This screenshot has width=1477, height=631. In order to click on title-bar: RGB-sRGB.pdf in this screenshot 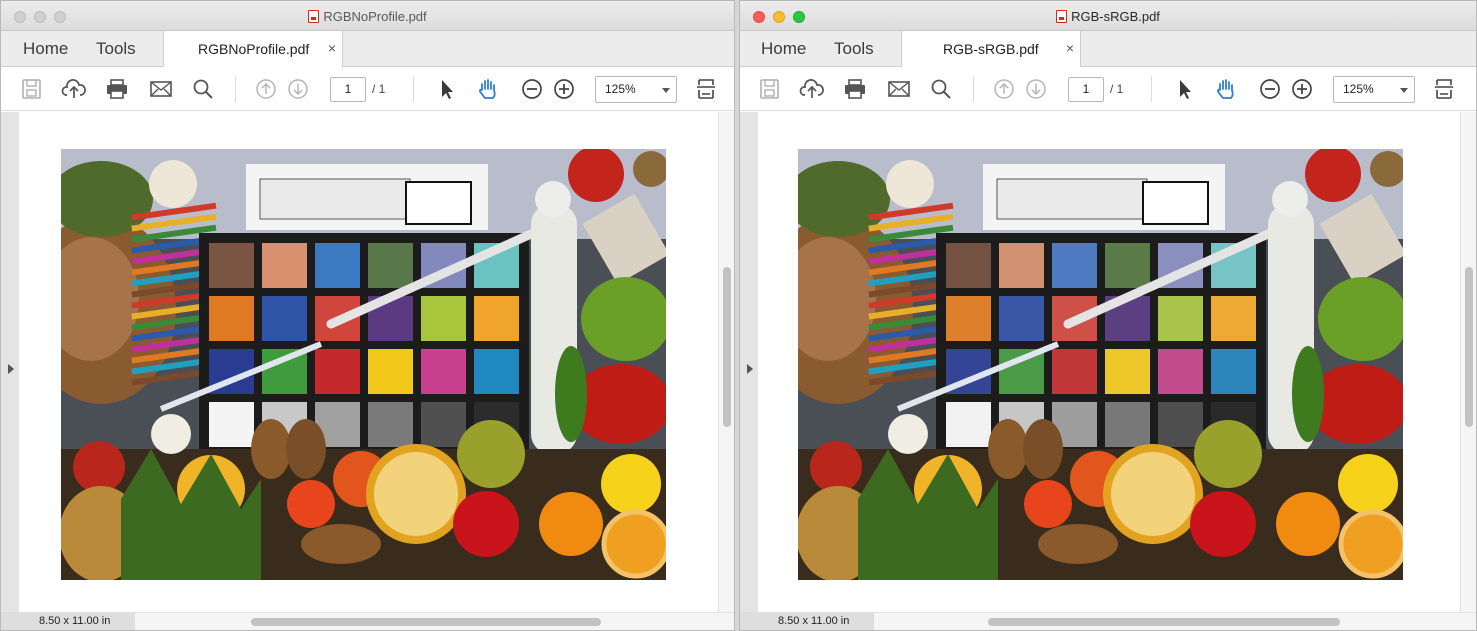, I will do `click(1108, 16)`.